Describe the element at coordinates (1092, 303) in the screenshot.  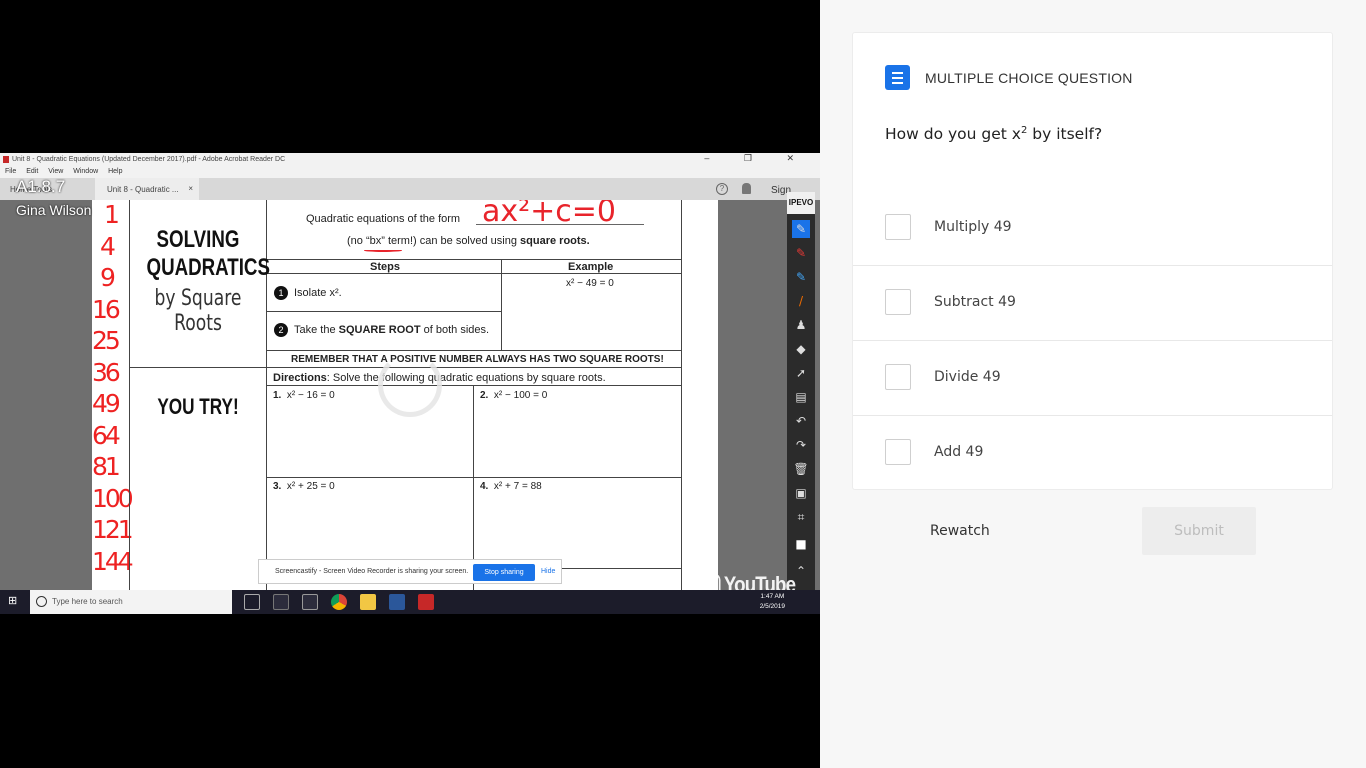
I see `answer-option-subtract: Subtract 49` at that location.